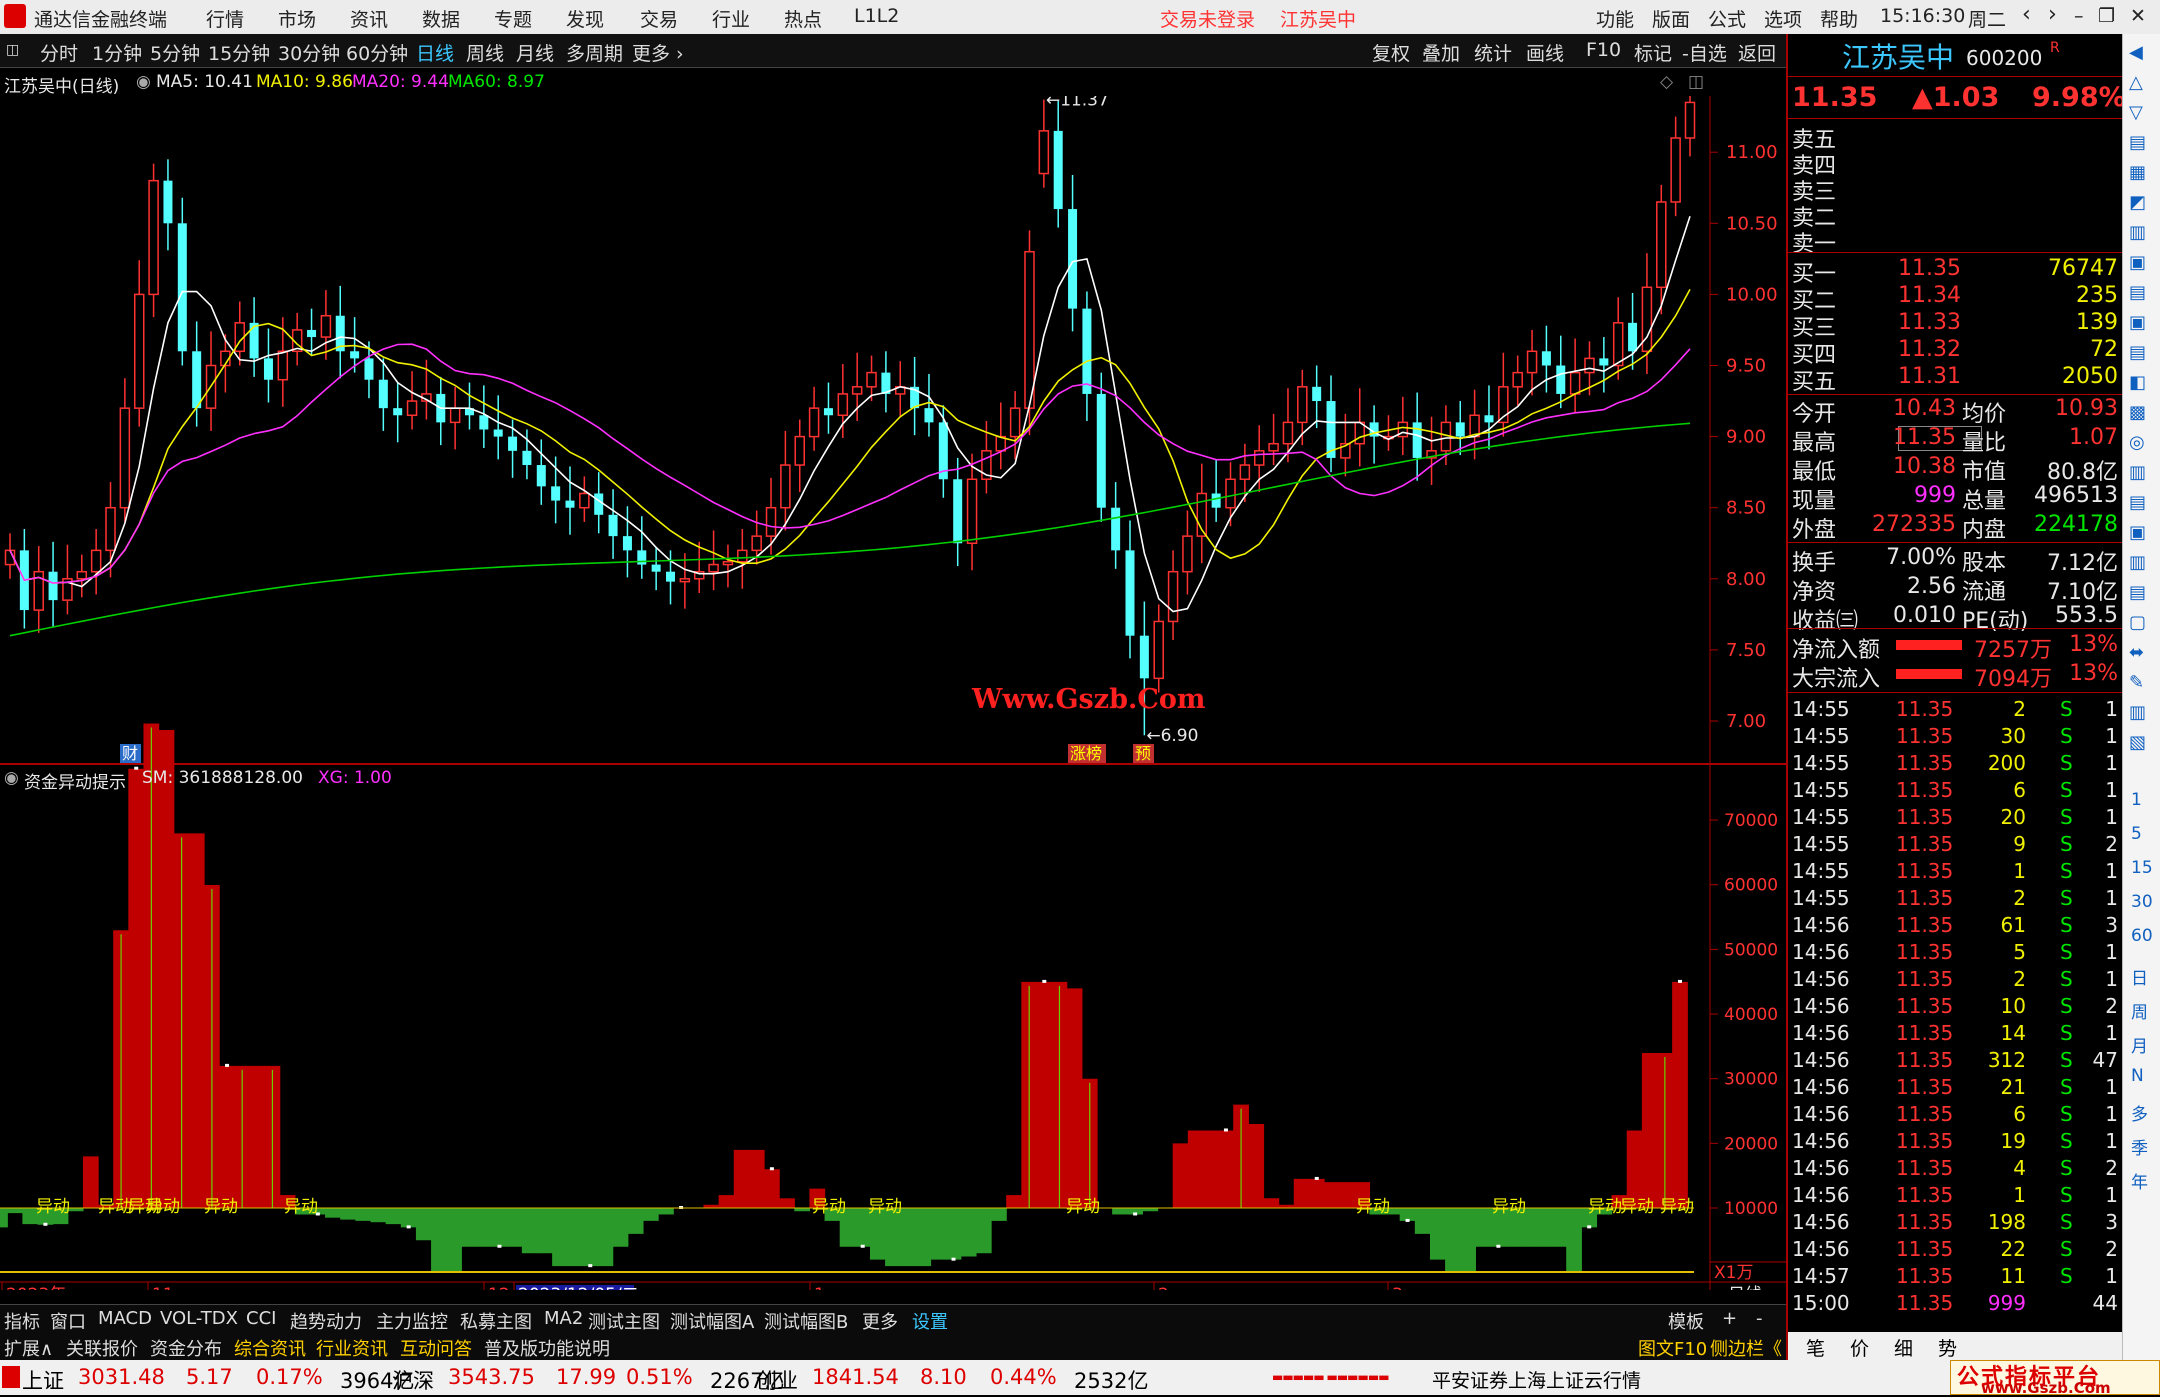  What do you see at coordinates (225, 18) in the screenshot?
I see `menu-item-0: 行情` at bounding box center [225, 18].